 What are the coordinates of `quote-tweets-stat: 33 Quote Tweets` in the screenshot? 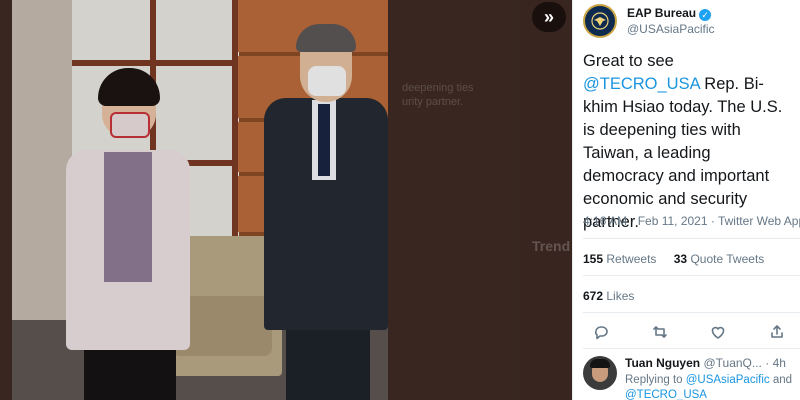 It's located at (719, 259).